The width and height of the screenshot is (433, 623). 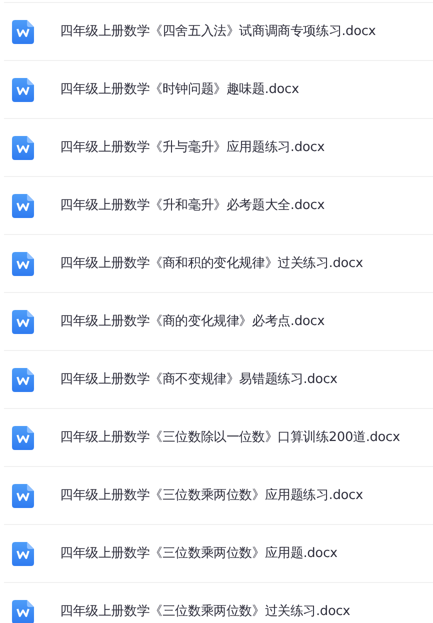 I want to click on file-name: 四年级上册数学《商的变化规律》必考点.docx, so click(x=192, y=322).